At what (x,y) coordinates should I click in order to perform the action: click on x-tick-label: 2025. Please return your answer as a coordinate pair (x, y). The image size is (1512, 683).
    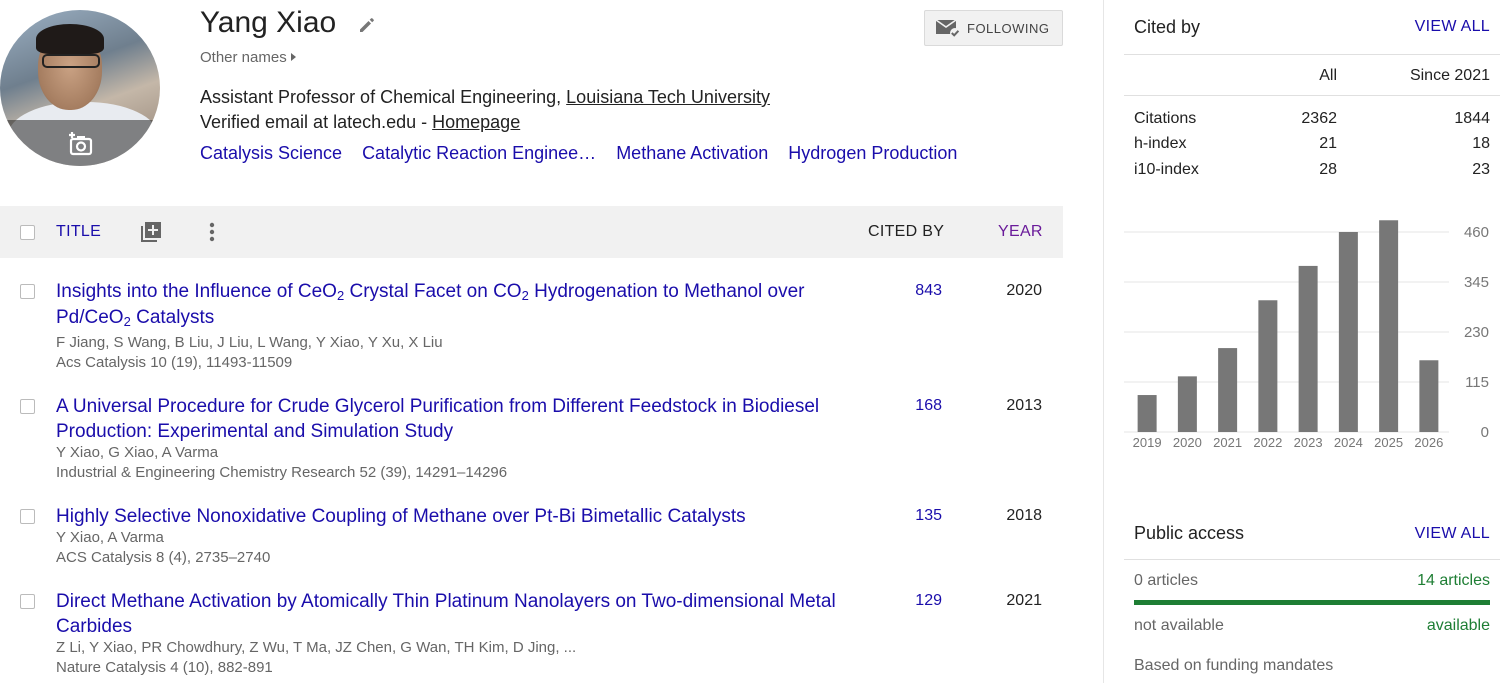
    Looking at the image, I should click on (1388, 442).